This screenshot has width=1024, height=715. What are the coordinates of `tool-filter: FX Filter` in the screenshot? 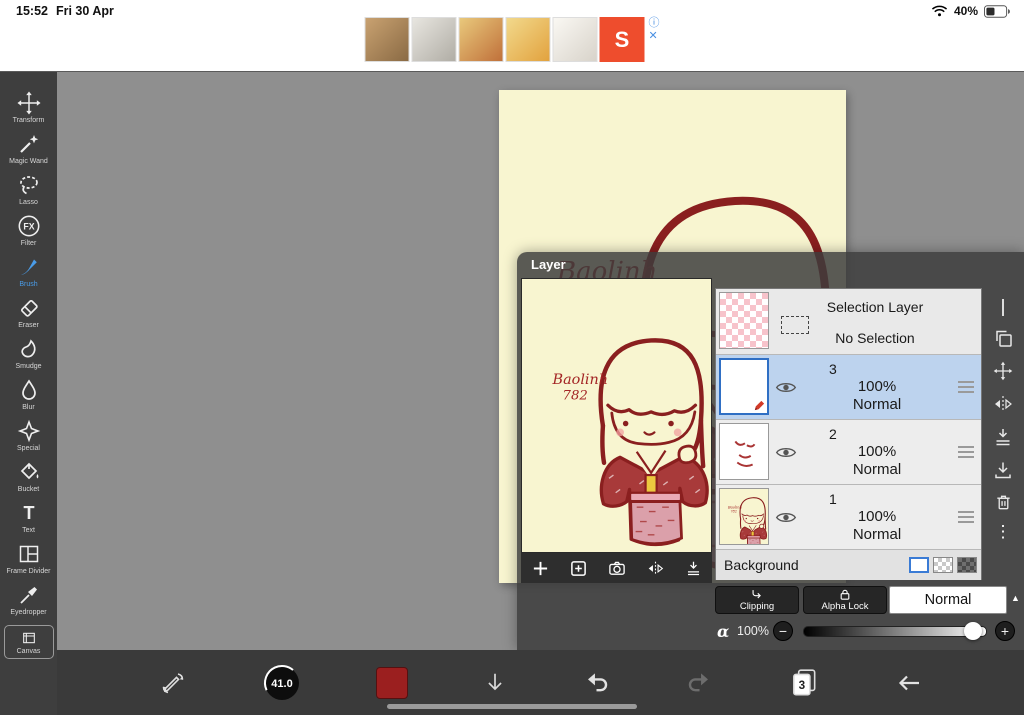 It's located at (28, 230).